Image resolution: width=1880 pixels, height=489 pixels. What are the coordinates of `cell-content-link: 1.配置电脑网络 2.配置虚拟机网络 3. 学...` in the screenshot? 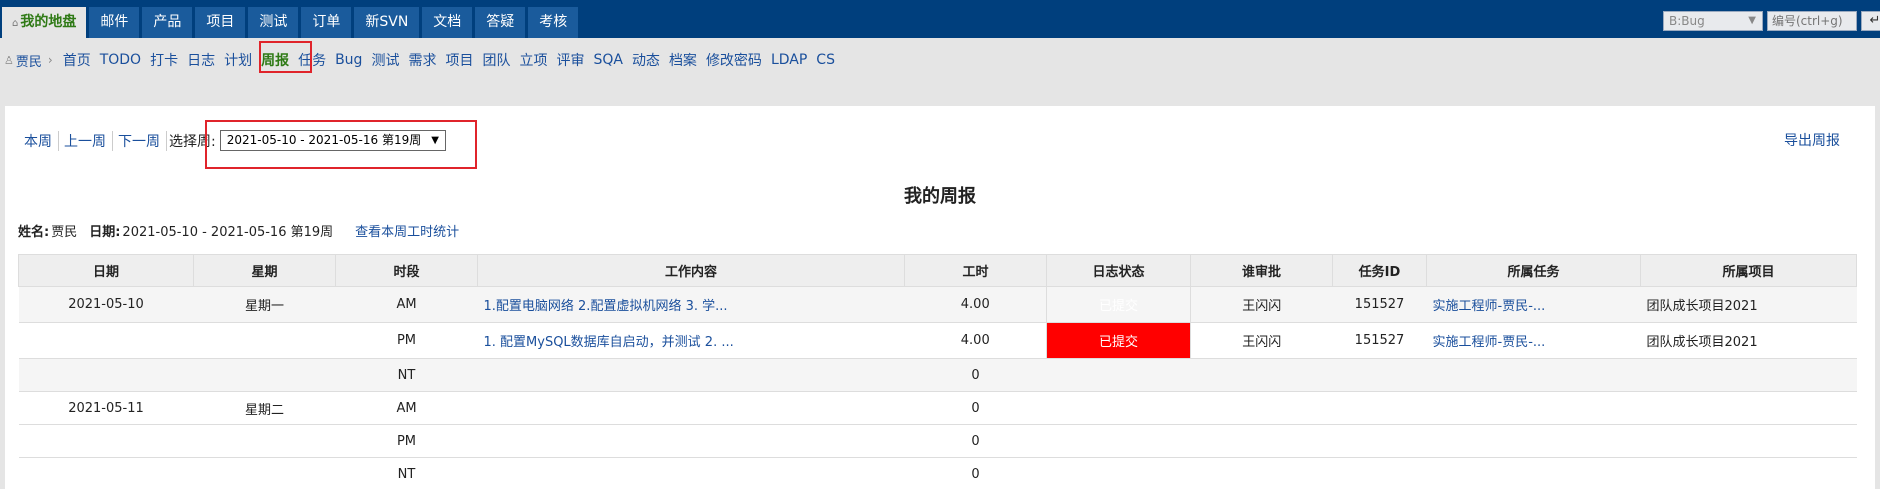 It's located at (691, 304).